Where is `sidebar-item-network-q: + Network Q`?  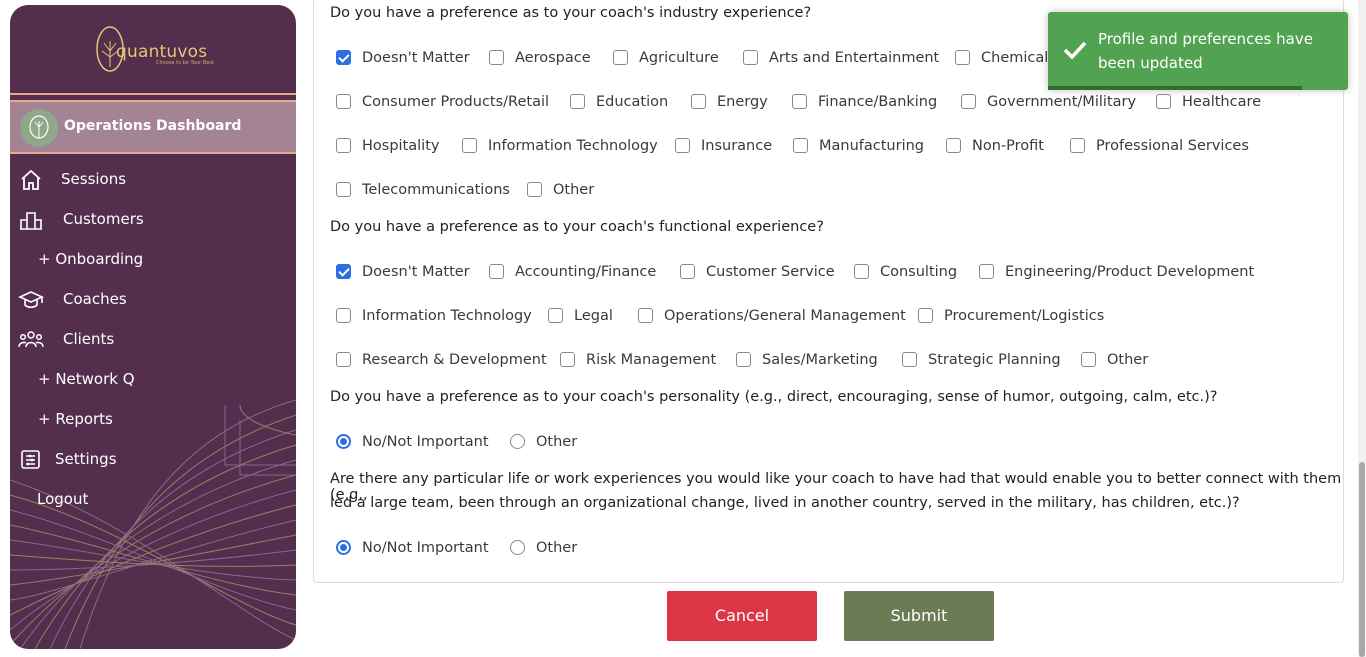
sidebar-item-network-q: + Network Q is located at coordinates (153, 380).